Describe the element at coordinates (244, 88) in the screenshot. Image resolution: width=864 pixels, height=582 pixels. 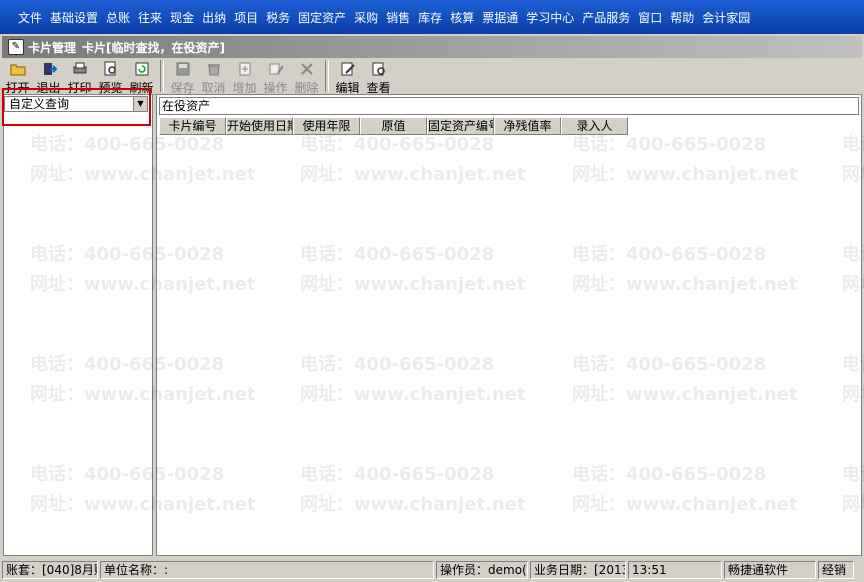
I see `toolbar-button-label: 增加` at that location.